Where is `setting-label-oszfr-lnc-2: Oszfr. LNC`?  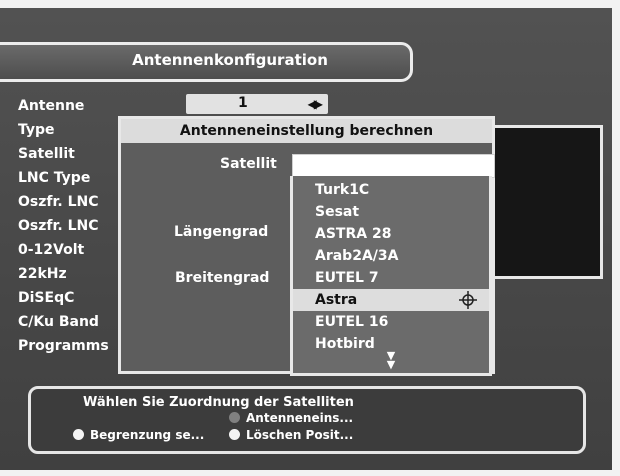
setting-label-oszfr-lnc-2: Oszfr. LNC is located at coordinates (63, 226).